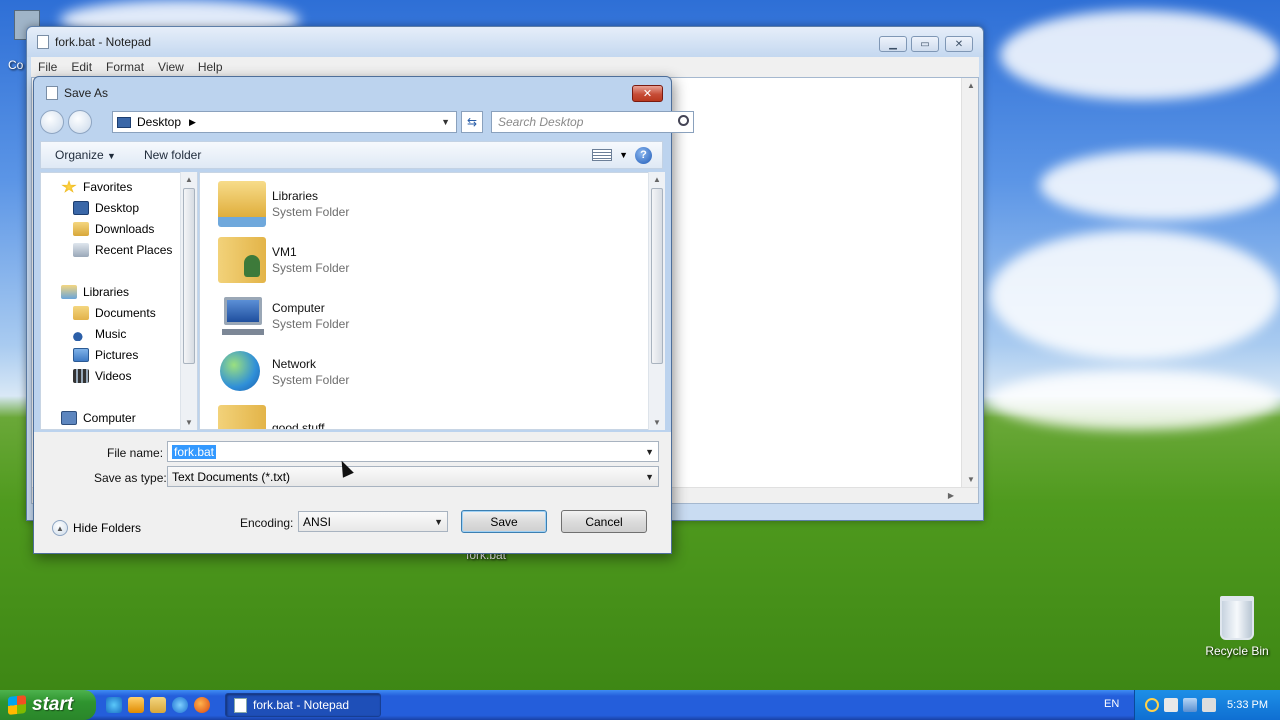 The width and height of the screenshot is (1280, 720). I want to click on ie-icon, so click(180, 705).